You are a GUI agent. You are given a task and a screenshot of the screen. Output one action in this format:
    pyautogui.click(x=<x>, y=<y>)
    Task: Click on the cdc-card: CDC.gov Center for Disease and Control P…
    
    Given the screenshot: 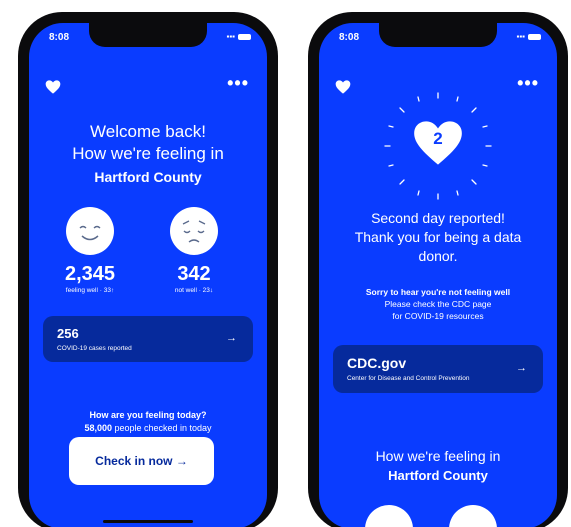 What is the action you would take?
    pyautogui.click(x=438, y=369)
    